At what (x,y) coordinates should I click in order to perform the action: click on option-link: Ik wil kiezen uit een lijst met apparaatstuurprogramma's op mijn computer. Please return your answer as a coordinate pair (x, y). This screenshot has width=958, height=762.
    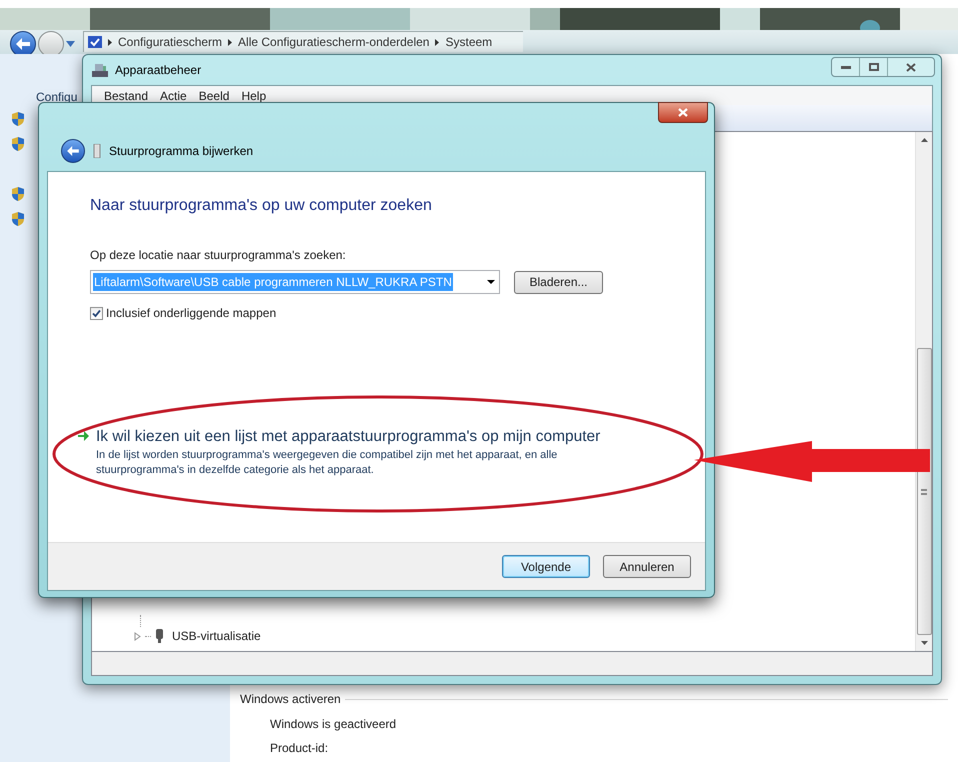
    Looking at the image, I should click on (366, 436).